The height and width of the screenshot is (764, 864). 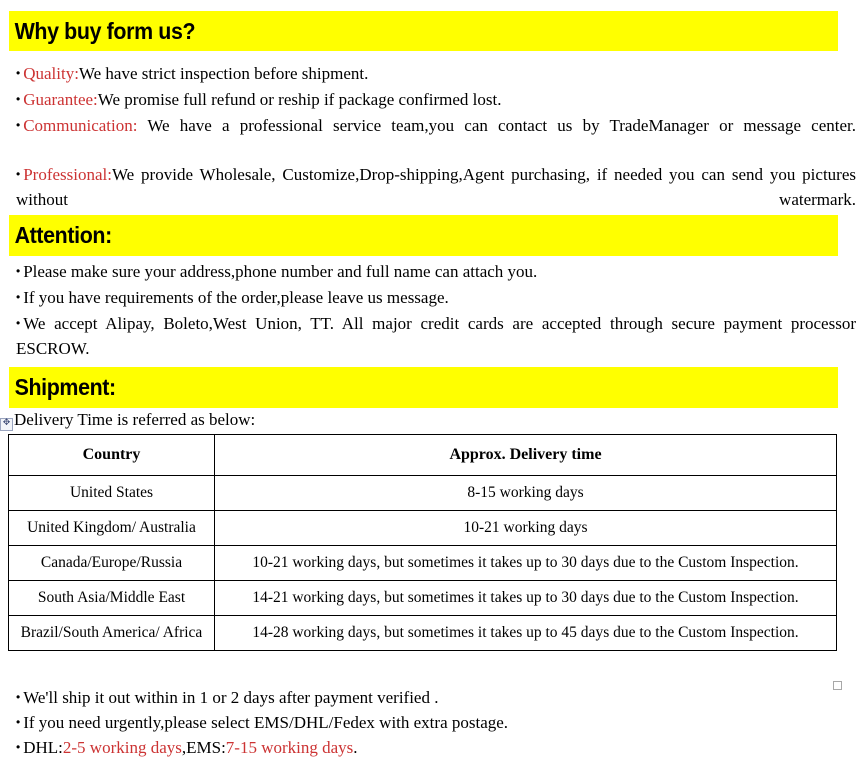 I want to click on table-row: United States 8-15 working days, so click(x=422, y=493).